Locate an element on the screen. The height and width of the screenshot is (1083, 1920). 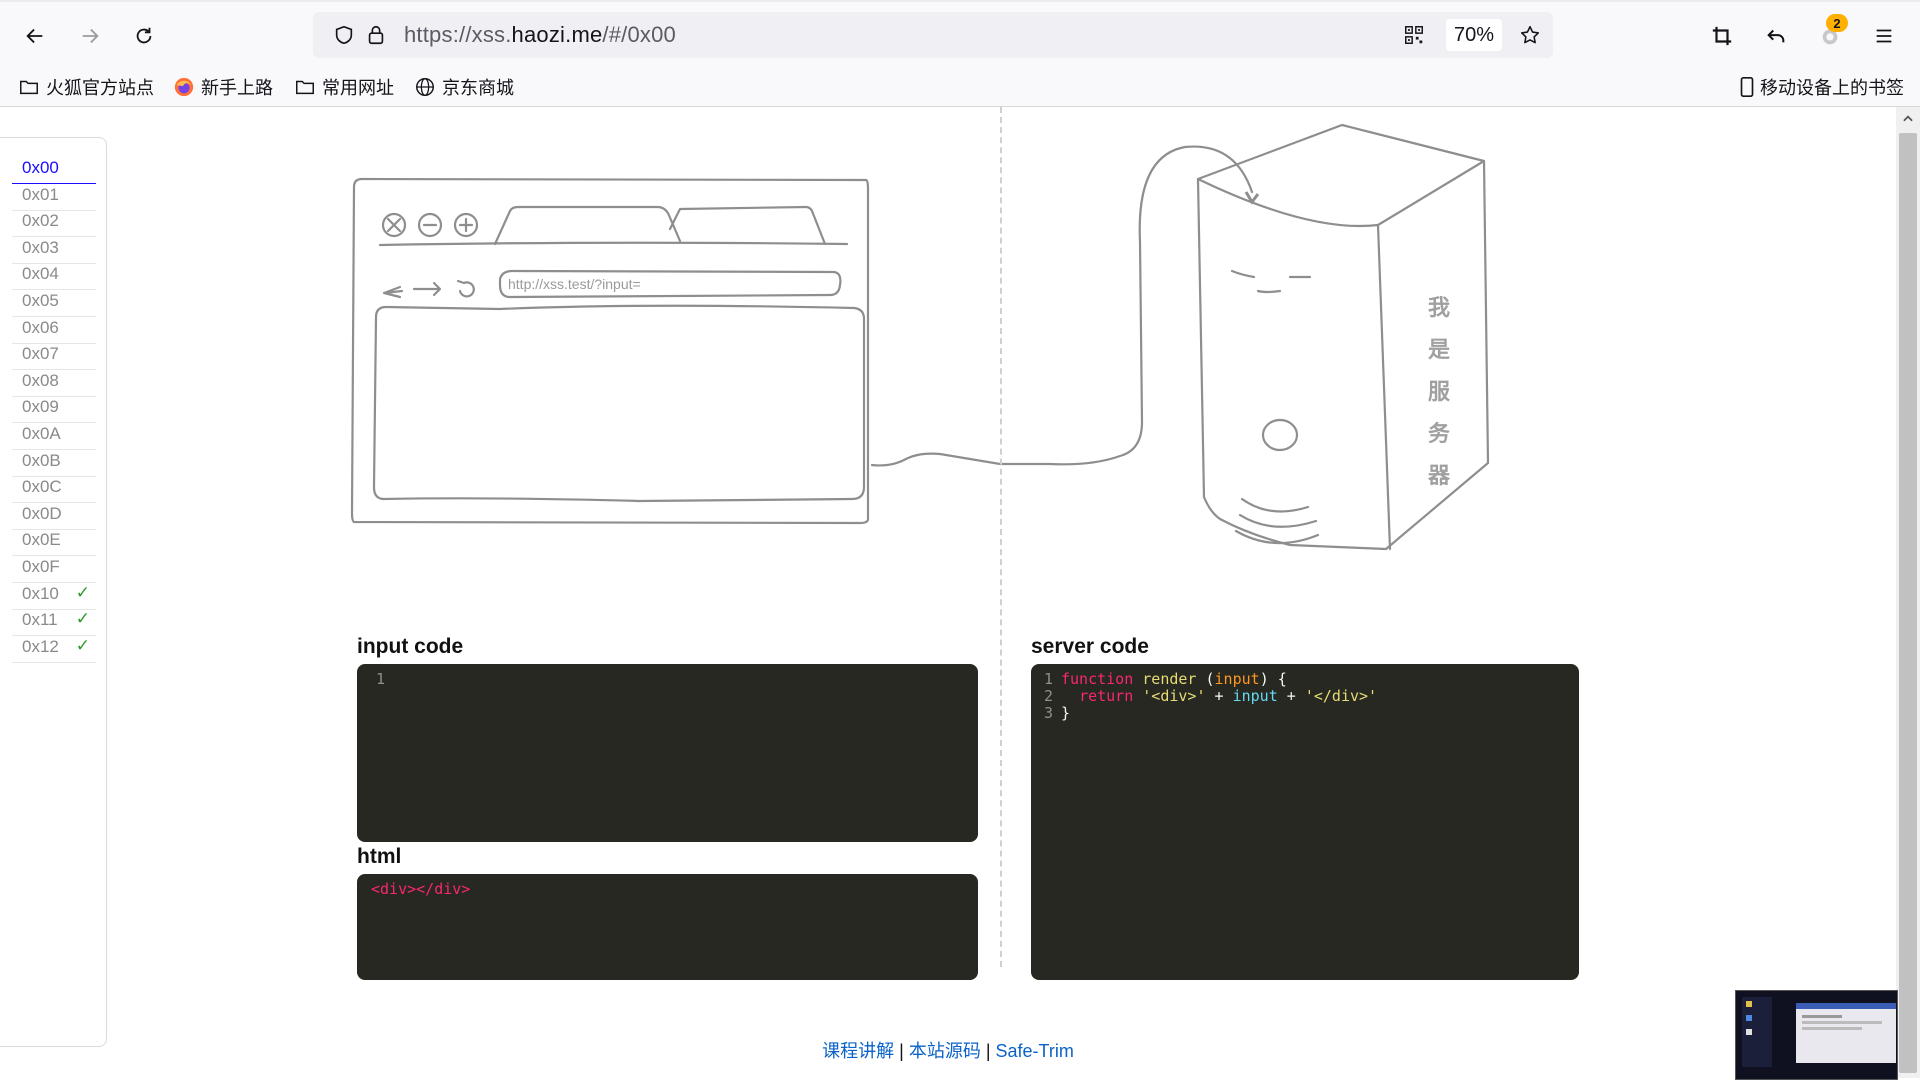
safe-trim-link: Safe-Trim is located at coordinates (1035, 1051).